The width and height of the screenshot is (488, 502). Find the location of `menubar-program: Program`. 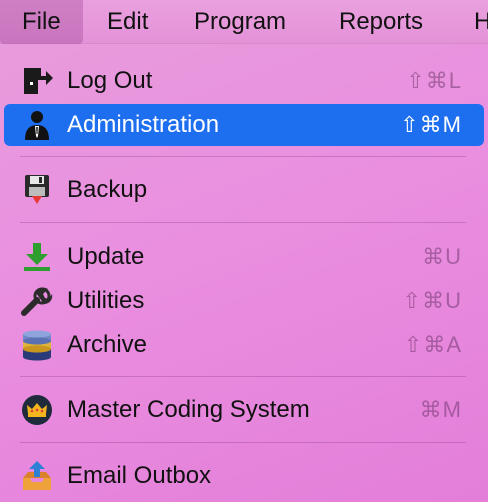

menubar-program: Program is located at coordinates (240, 22).